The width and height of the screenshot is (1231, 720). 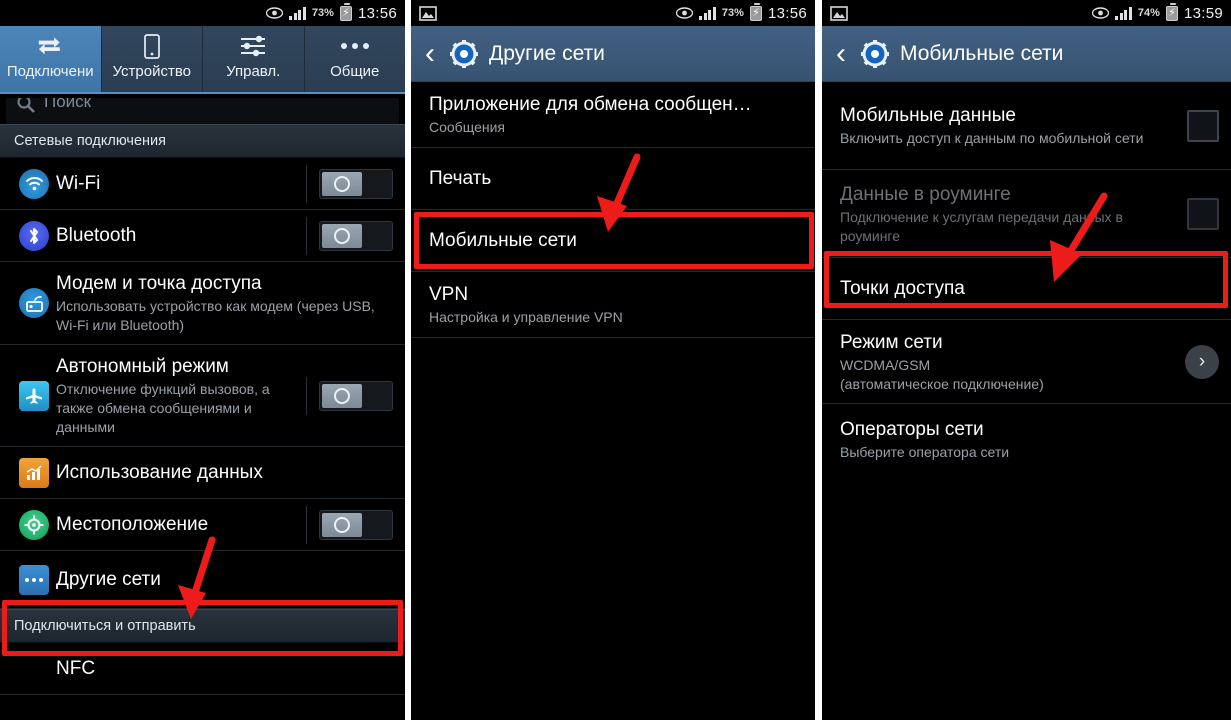 I want to click on wifi-toggle, so click(x=356, y=183).